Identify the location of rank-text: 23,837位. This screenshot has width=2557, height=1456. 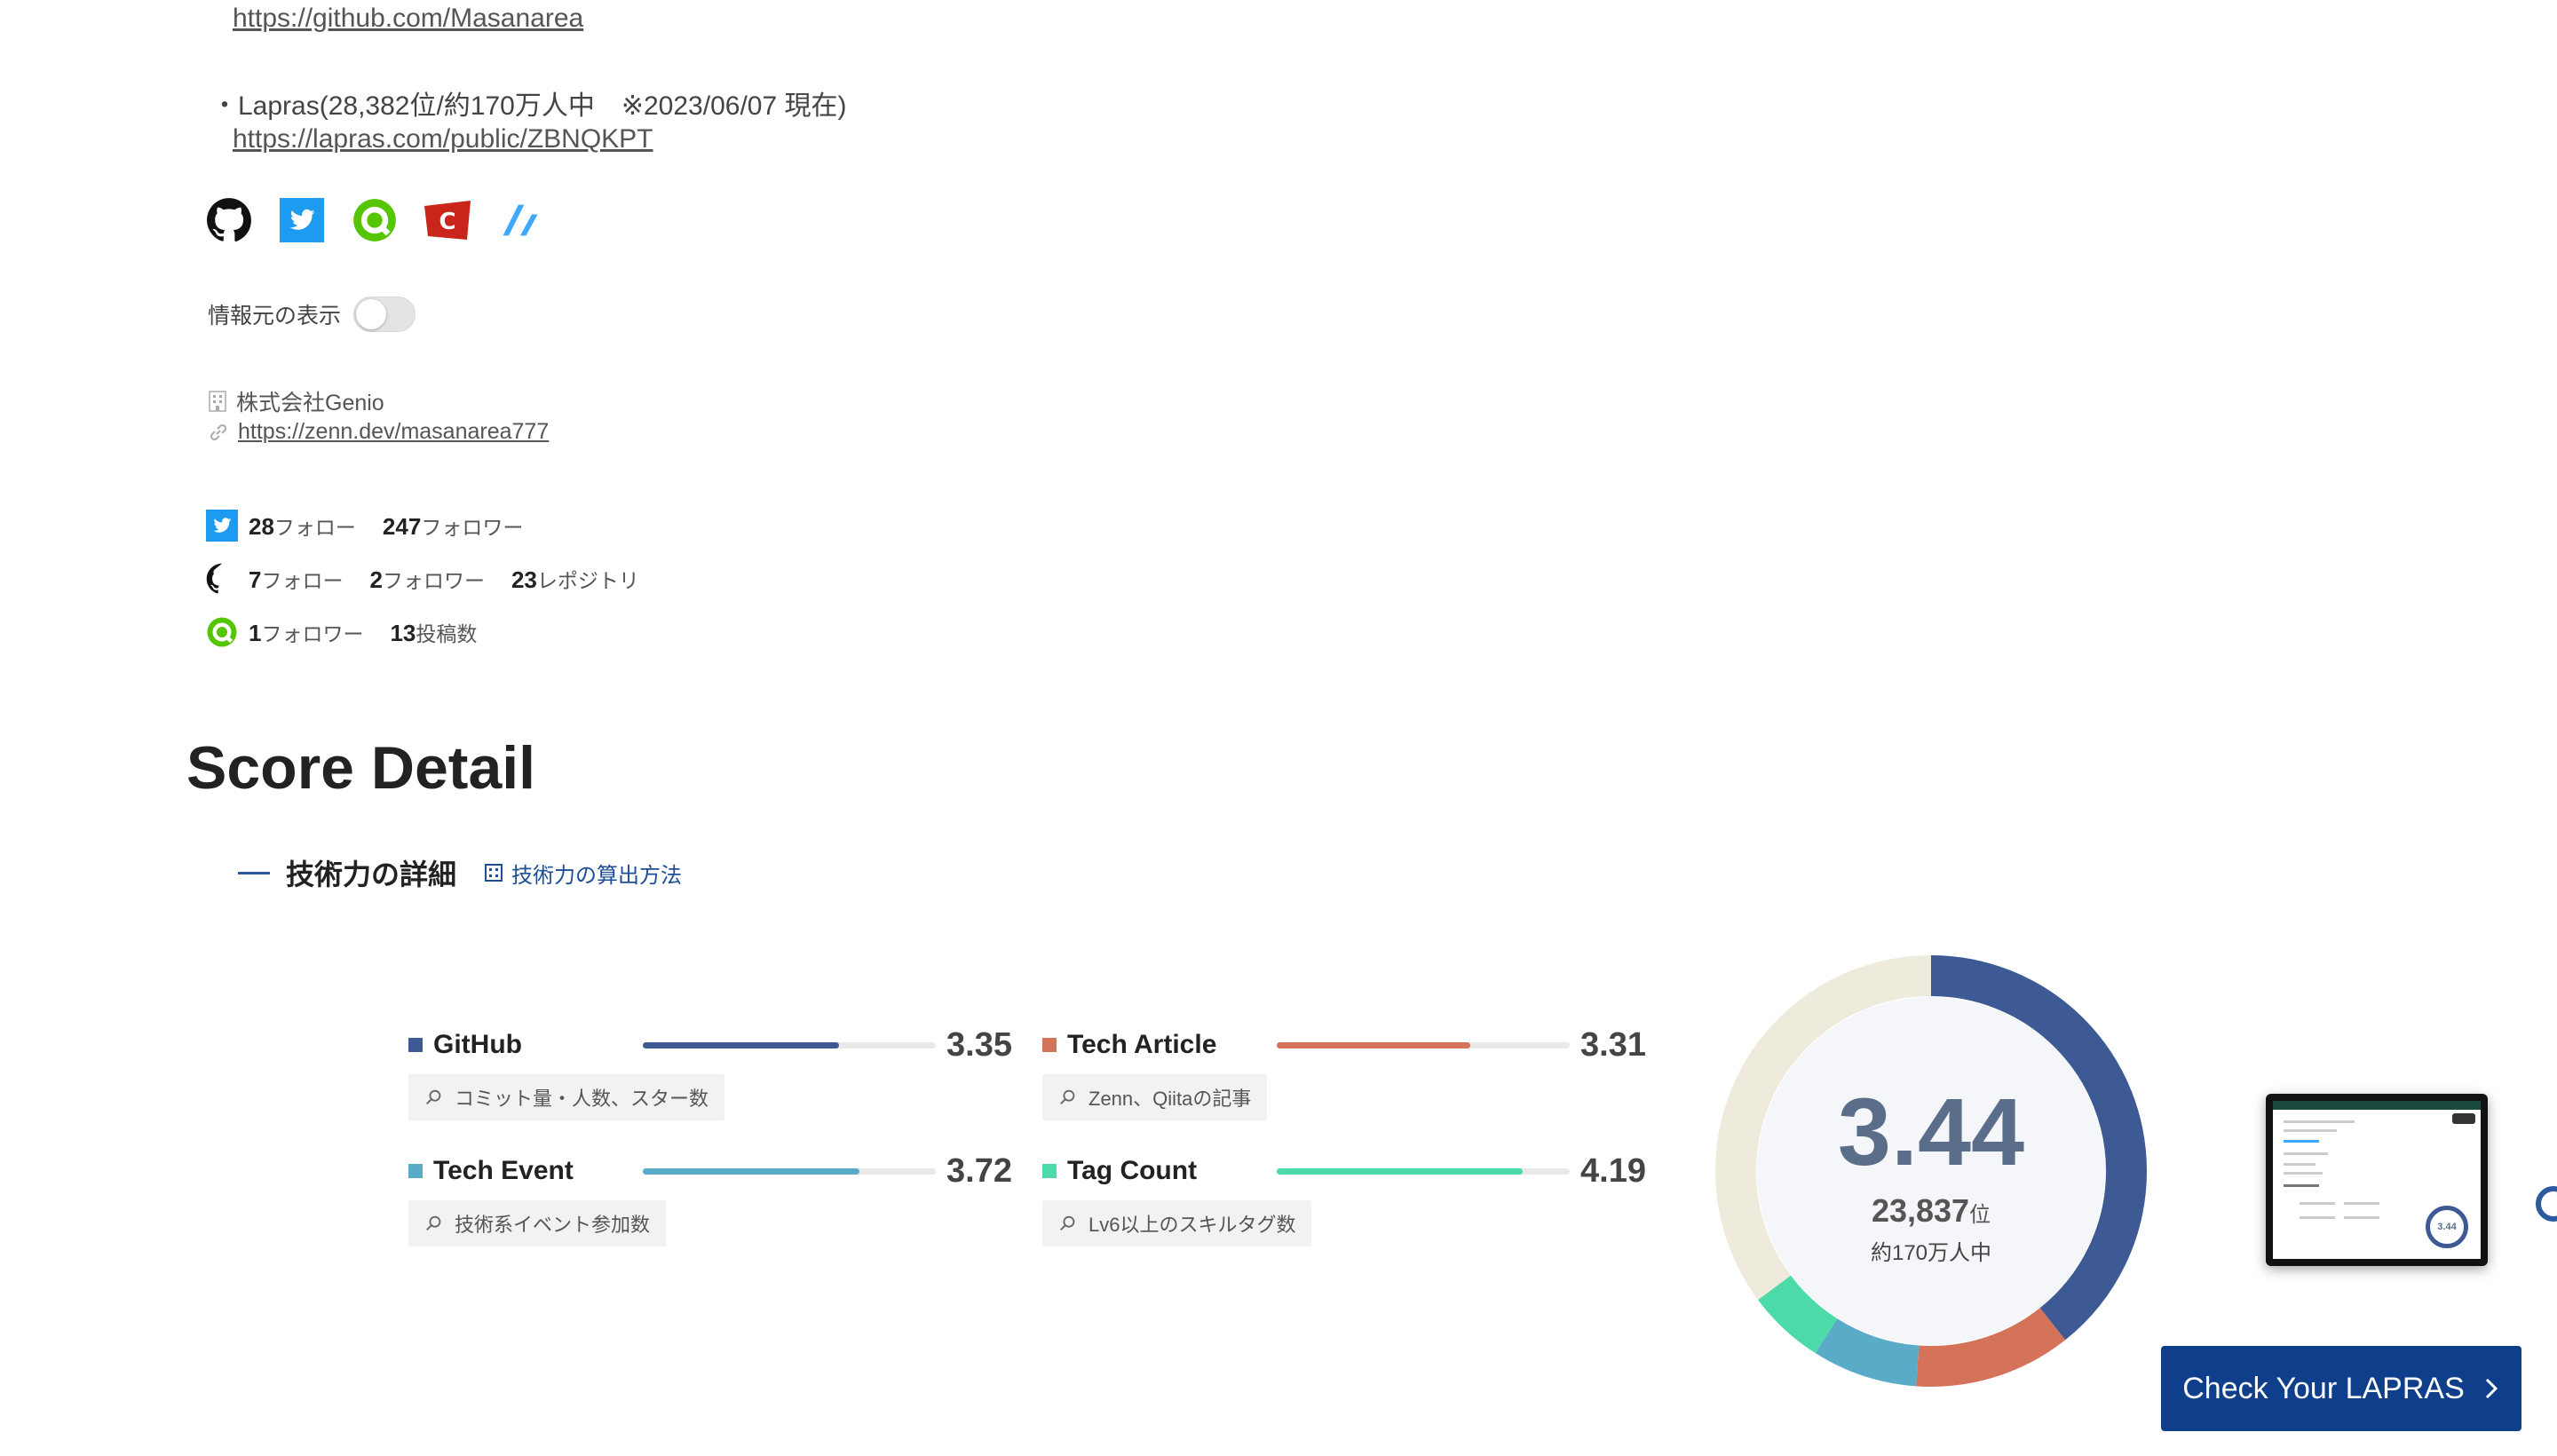
(1931, 1210).